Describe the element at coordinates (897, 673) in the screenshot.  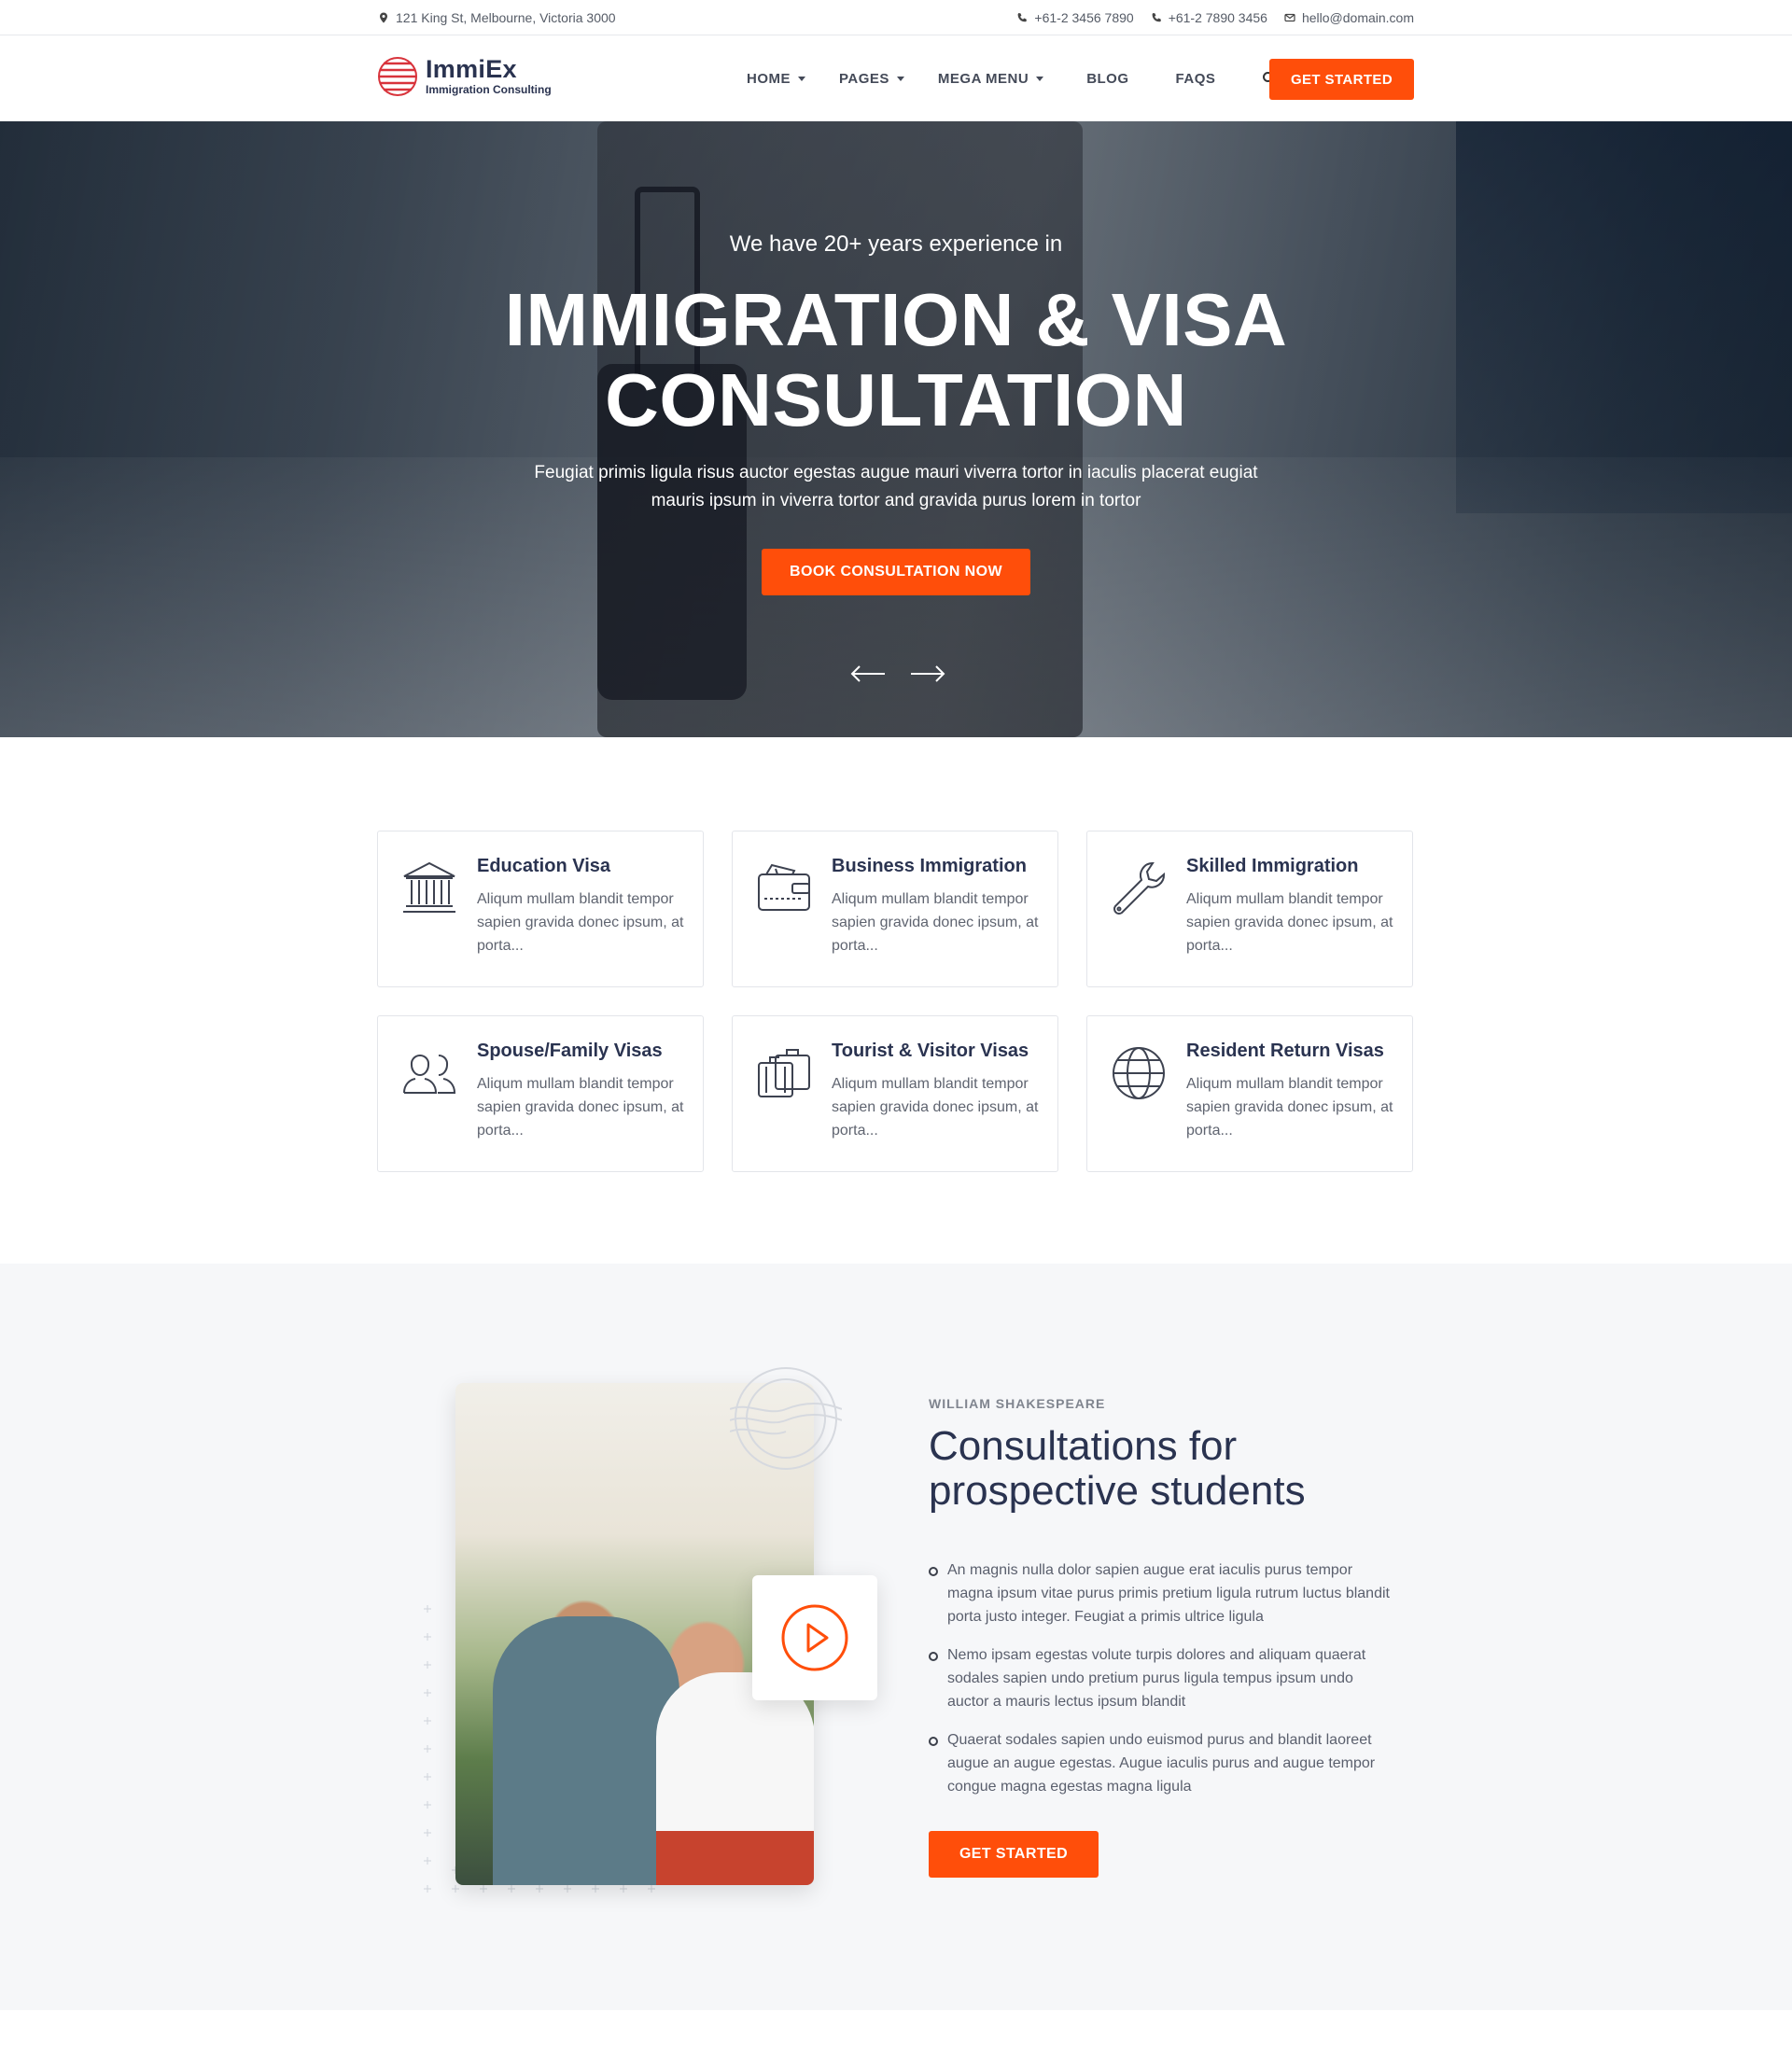
I see `slider-arrows` at that location.